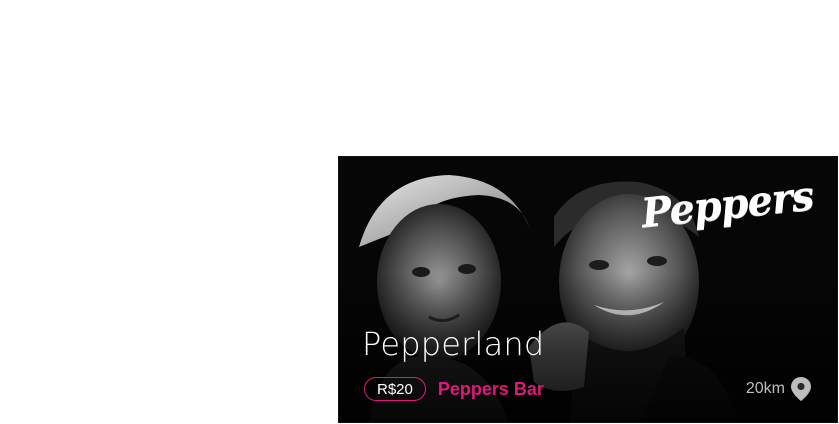 Image resolution: width=839 pixels, height=424 pixels. I want to click on event-title: Pepperland, so click(453, 344).